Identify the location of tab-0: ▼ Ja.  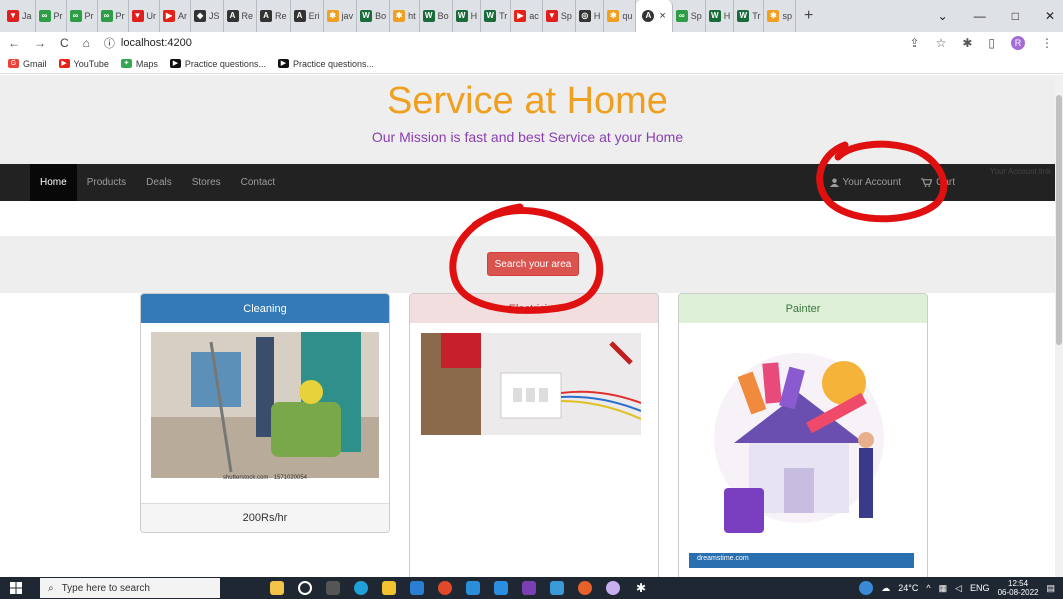
(20, 16).